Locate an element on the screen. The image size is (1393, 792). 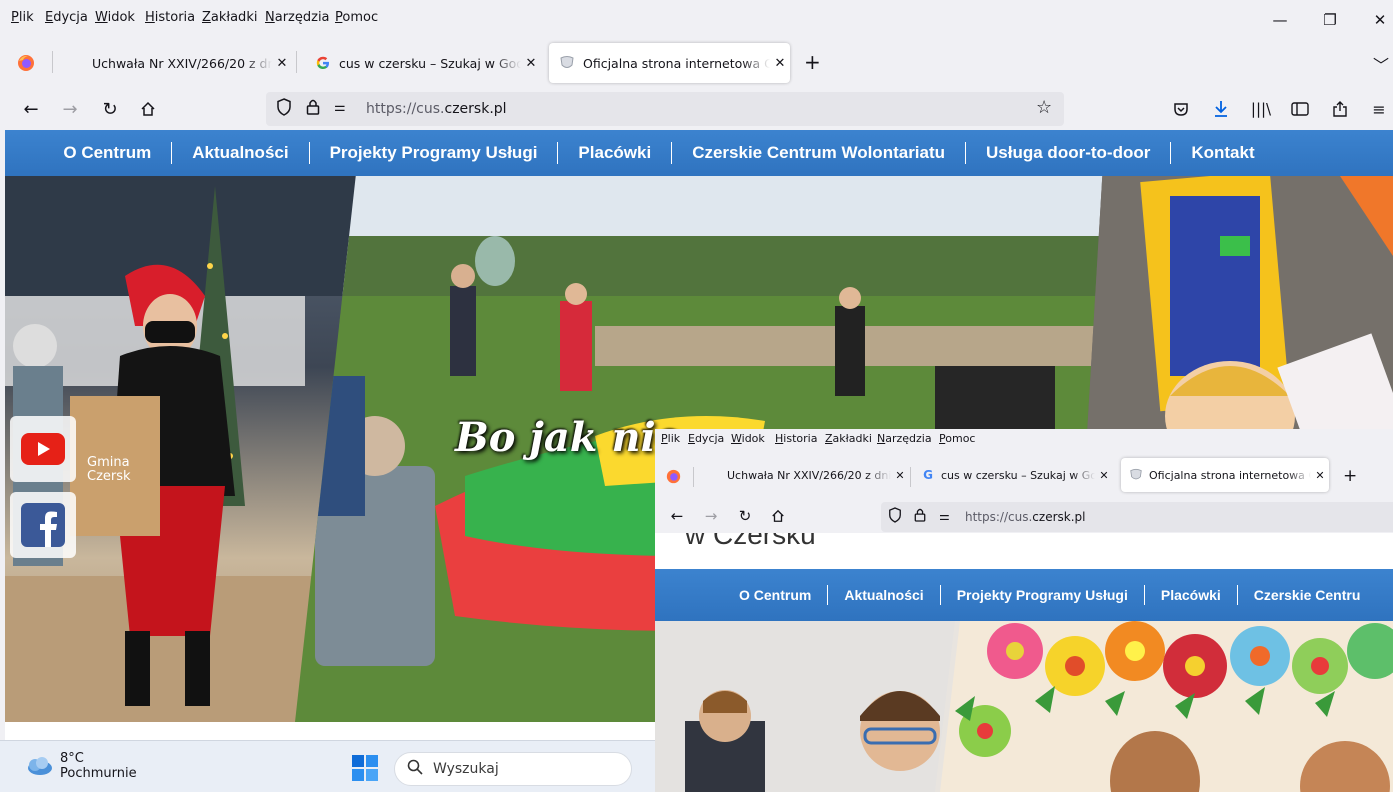
nav-kontakt: Kontakt is located at coordinates (1222, 153).